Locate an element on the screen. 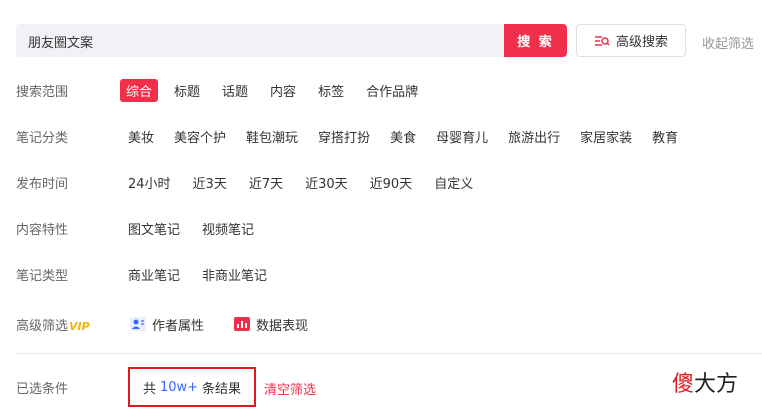  result-suffix: 条结果 is located at coordinates (222, 389).